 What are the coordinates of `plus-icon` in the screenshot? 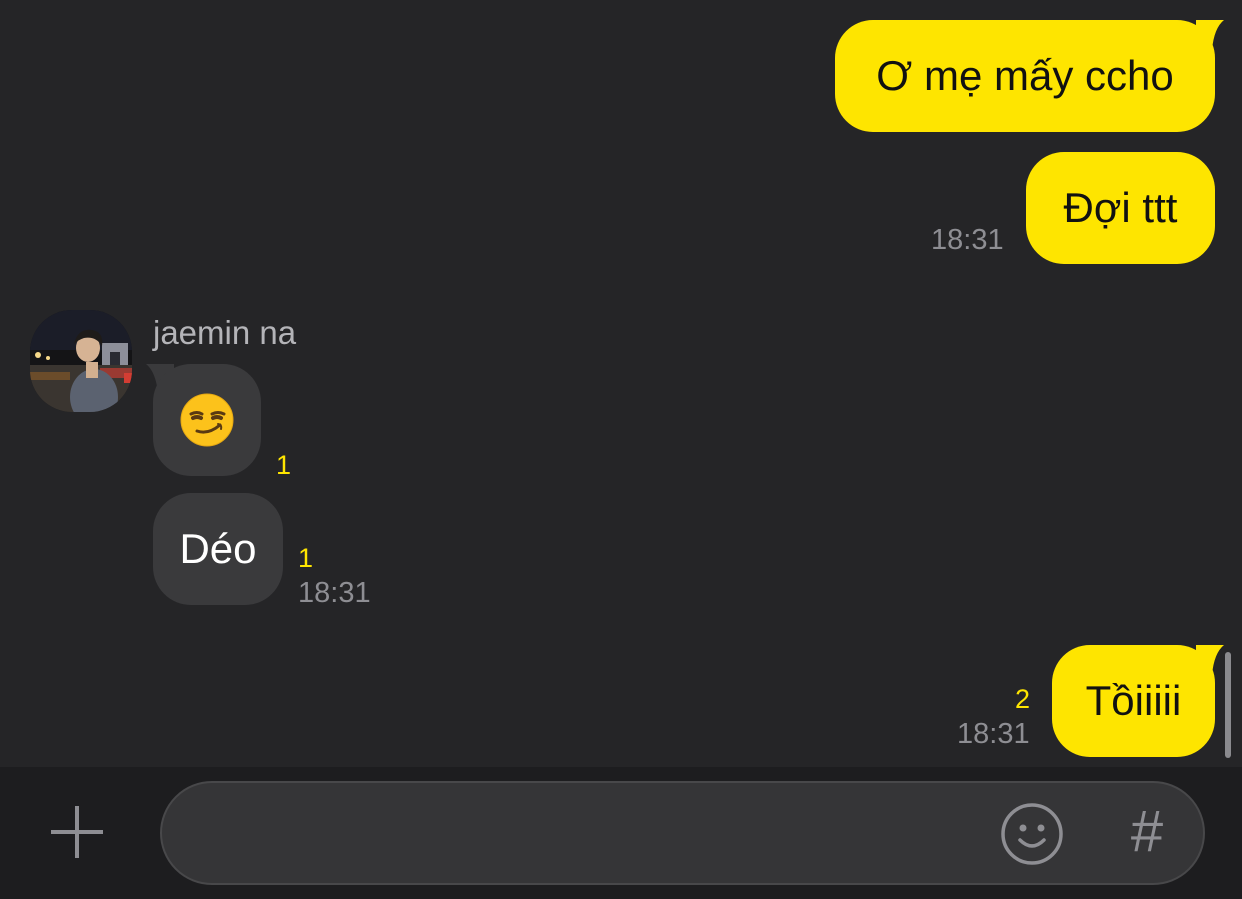 It's located at (77, 832).